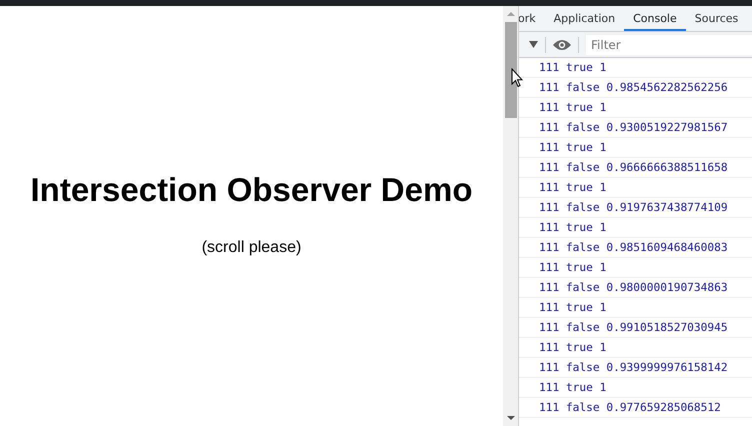  Describe the element at coordinates (635, 208) in the screenshot. I see `console-message: 111 false 0.9197637438774109` at that location.